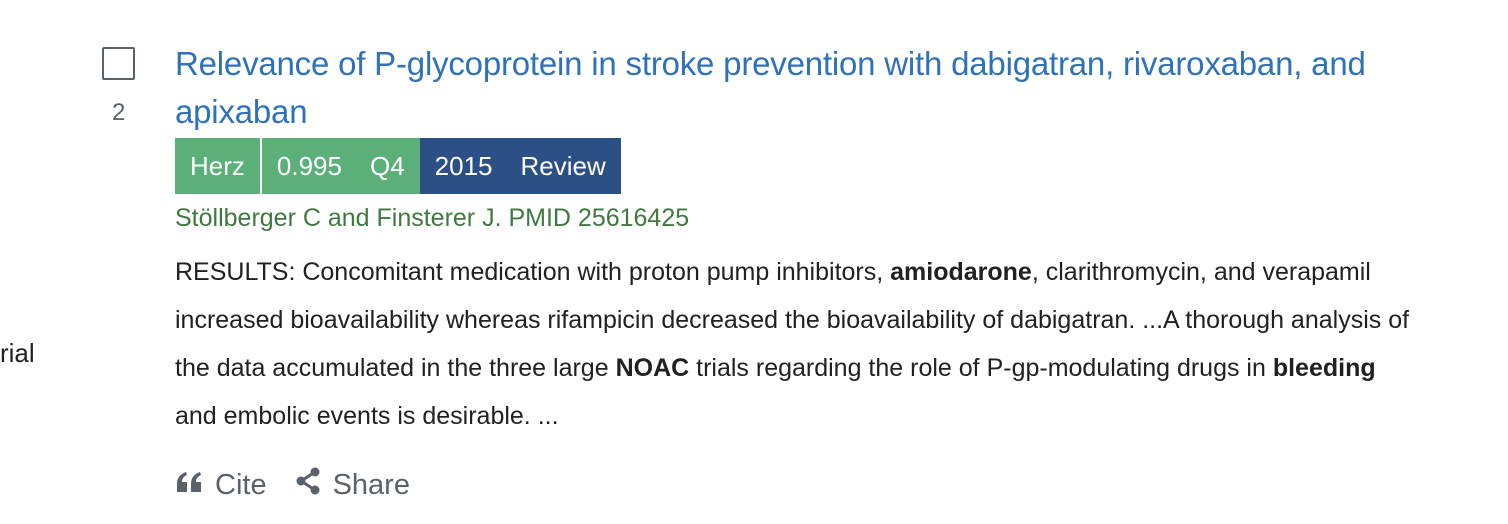 The width and height of the screenshot is (1508, 524). I want to click on snippet-highlight: NOAC, so click(652, 368).